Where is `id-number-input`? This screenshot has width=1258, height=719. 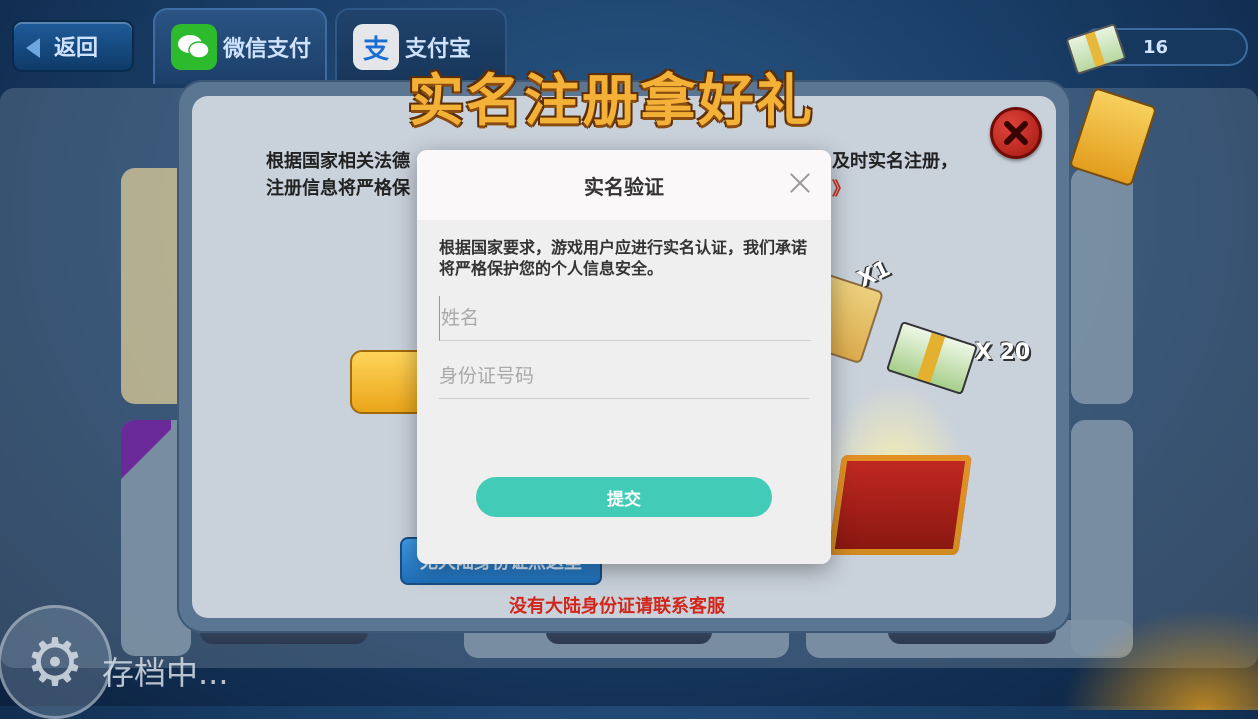
id-number-input is located at coordinates (624, 376).